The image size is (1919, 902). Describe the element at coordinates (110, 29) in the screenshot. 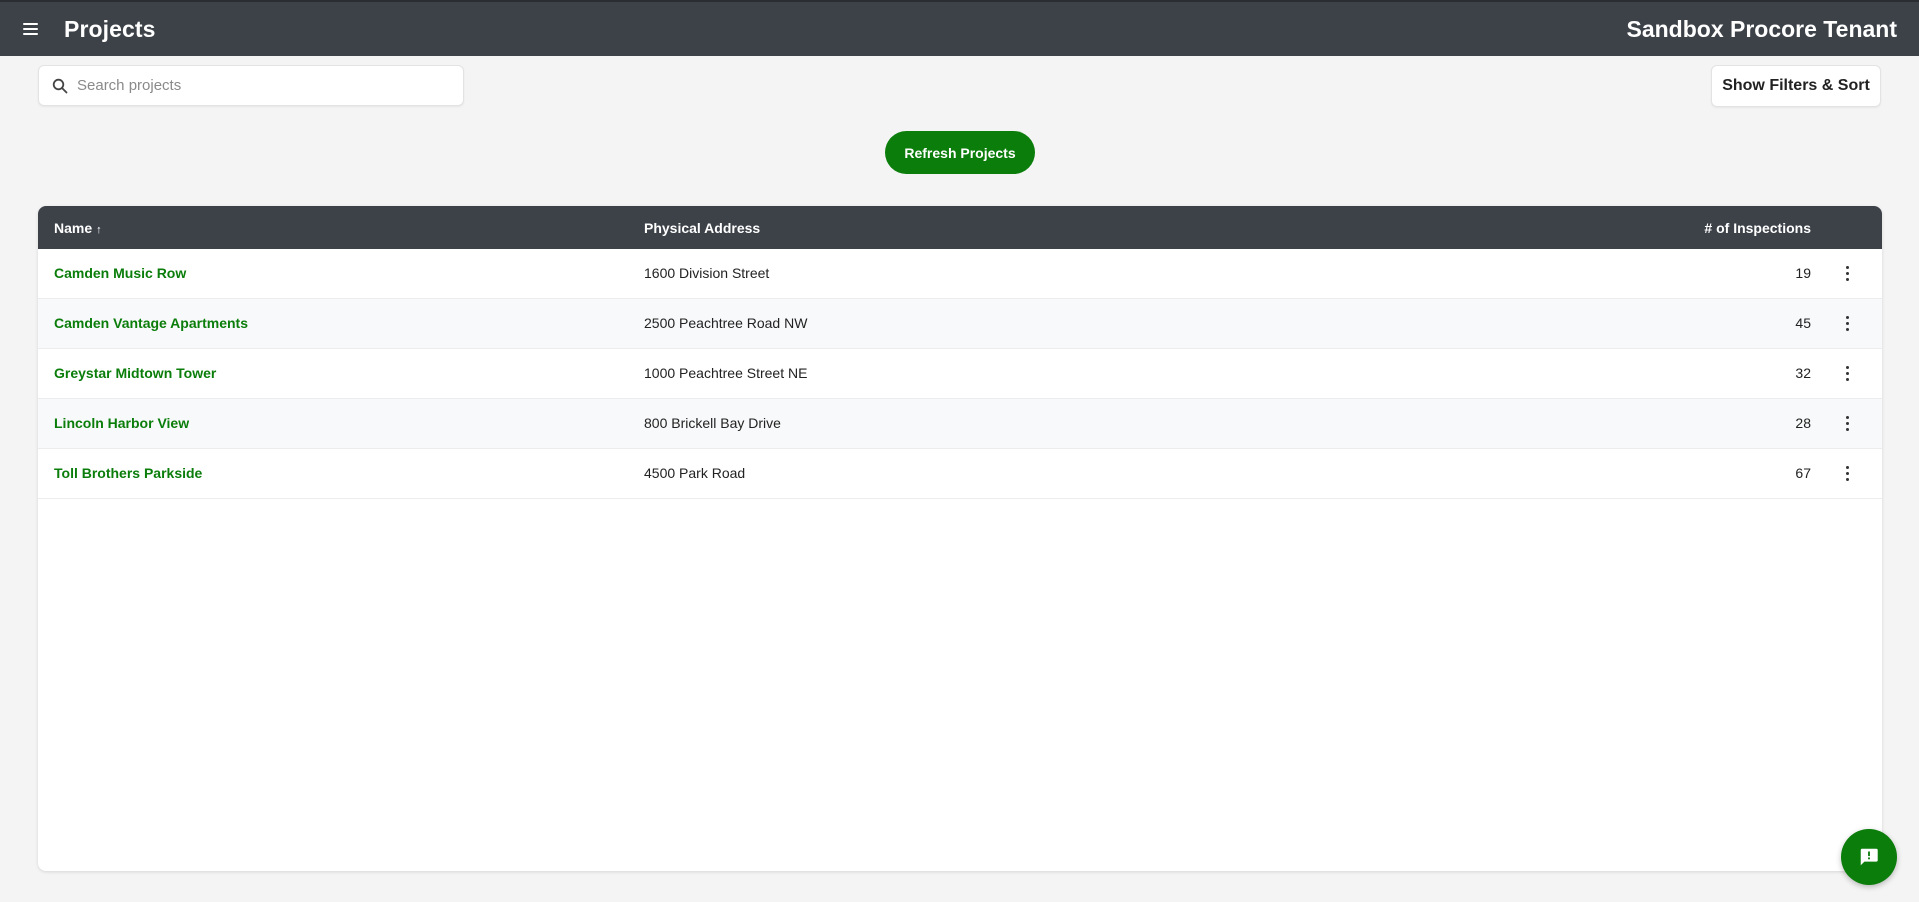

I see `page-title: Projects` at that location.